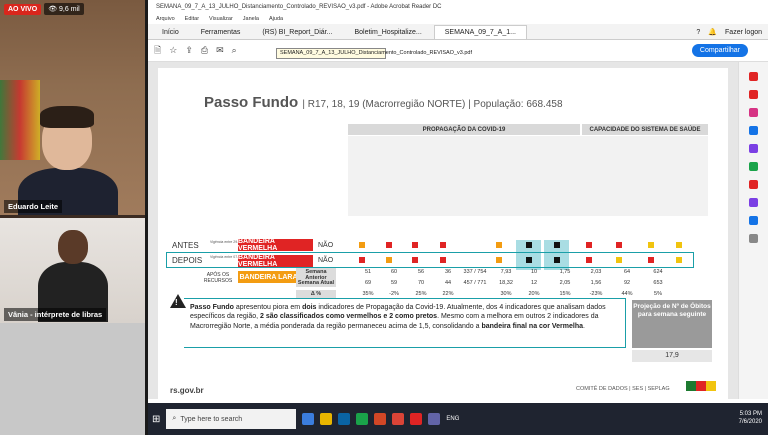  What do you see at coordinates (211, 419) in the screenshot?
I see `taskbar-search-placeholder: Type here to search` at bounding box center [211, 419].